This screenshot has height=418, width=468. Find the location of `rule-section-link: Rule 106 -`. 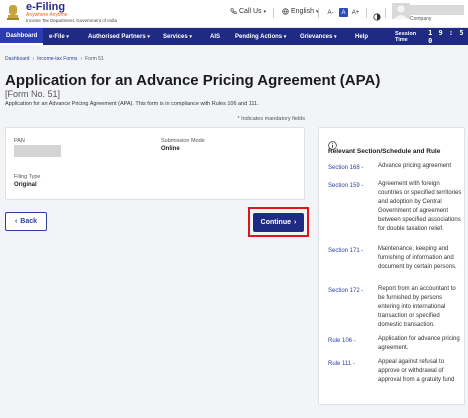

rule-section-link: Rule 106 - is located at coordinates (342, 341).